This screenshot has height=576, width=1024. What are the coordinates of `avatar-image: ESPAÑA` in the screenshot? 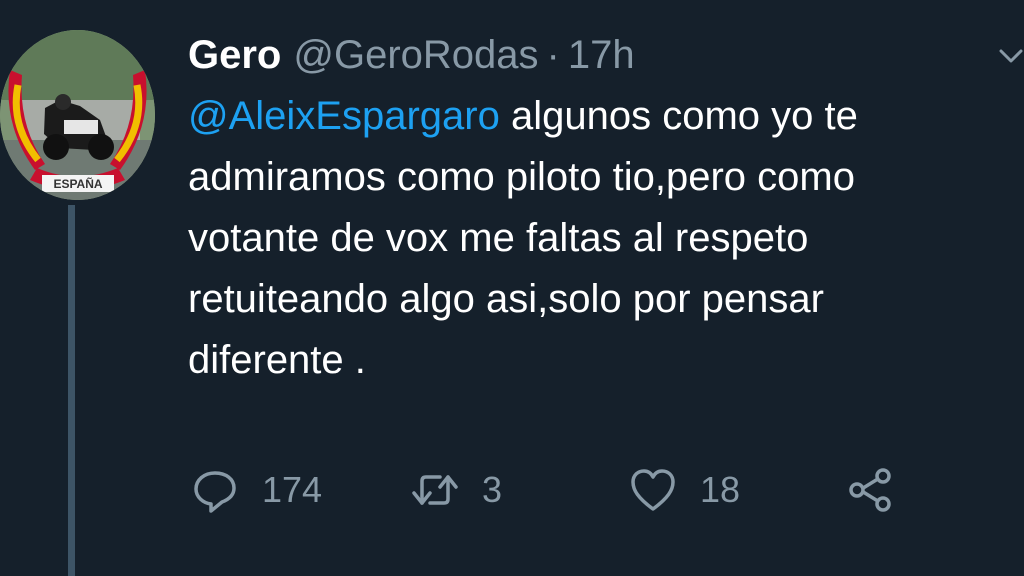 It's located at (77, 115).